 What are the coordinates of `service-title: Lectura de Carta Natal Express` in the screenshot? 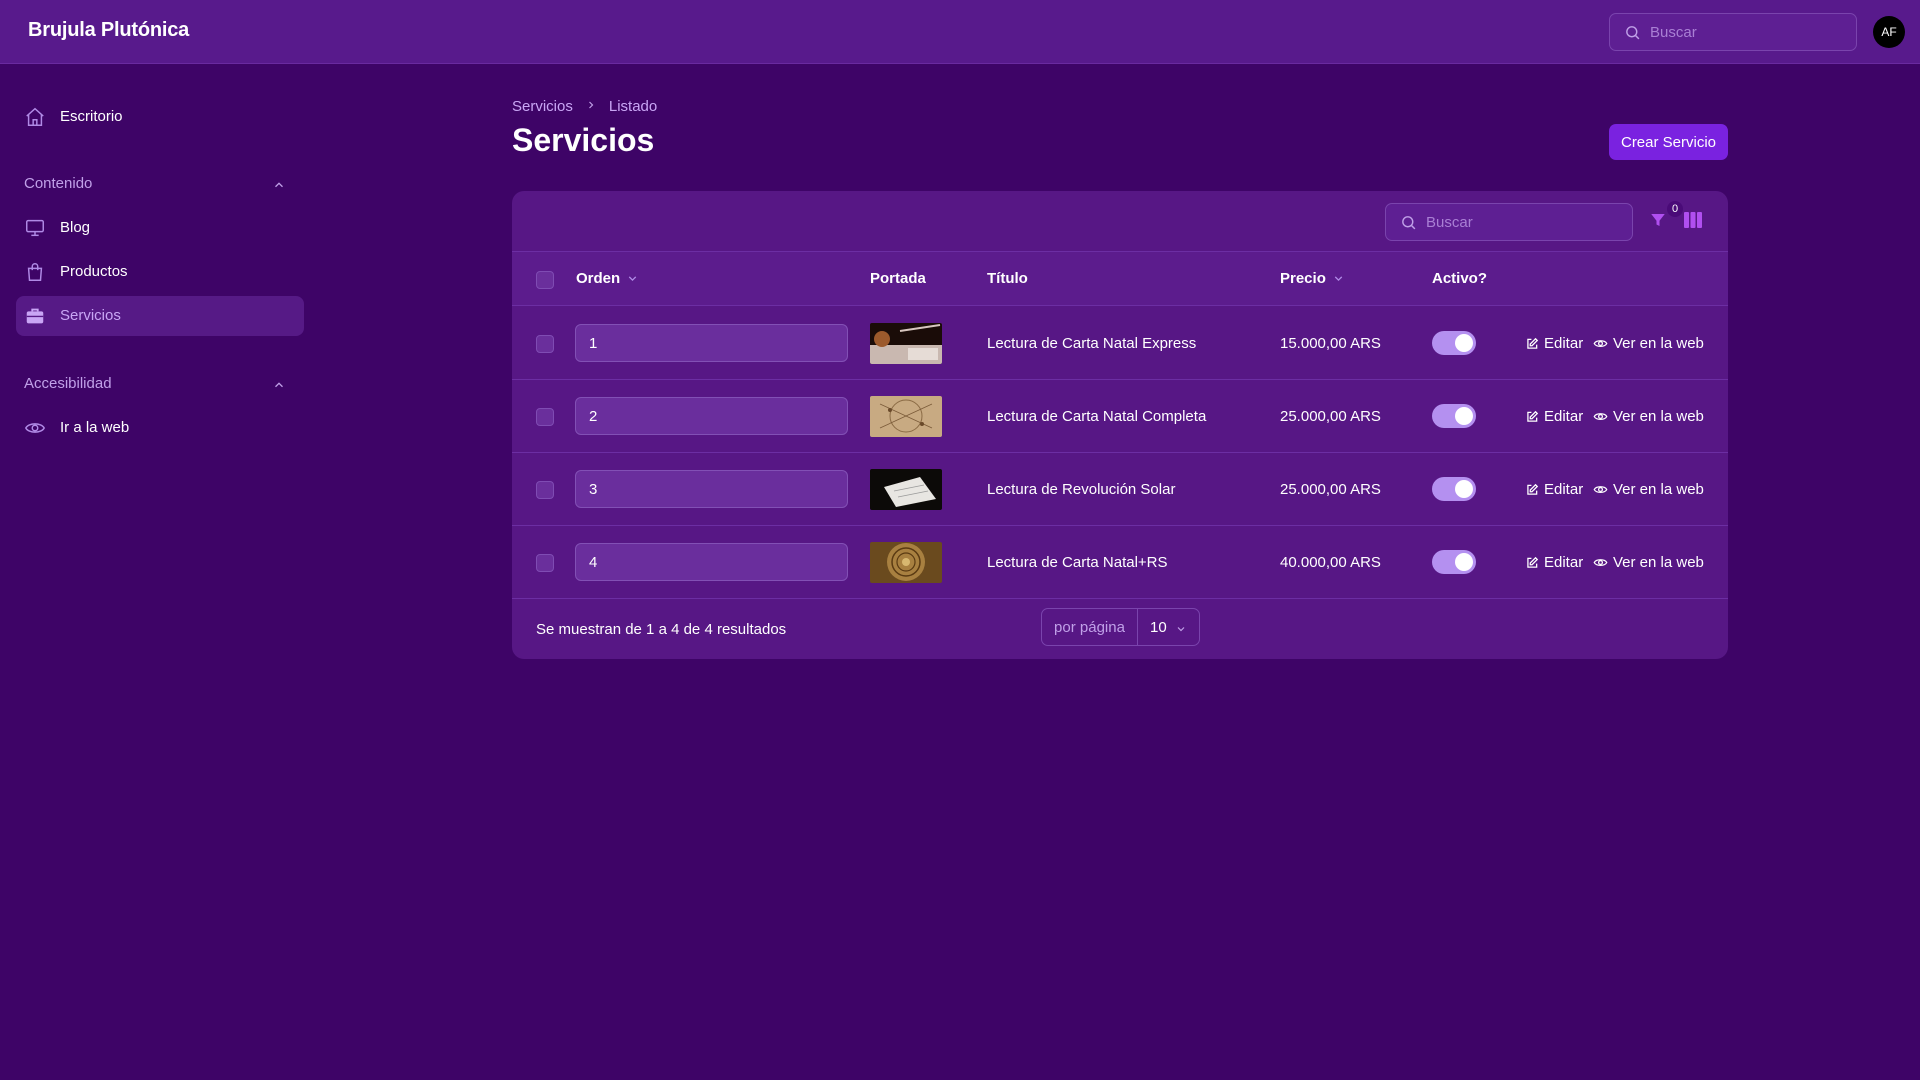 It's located at (1092, 343).